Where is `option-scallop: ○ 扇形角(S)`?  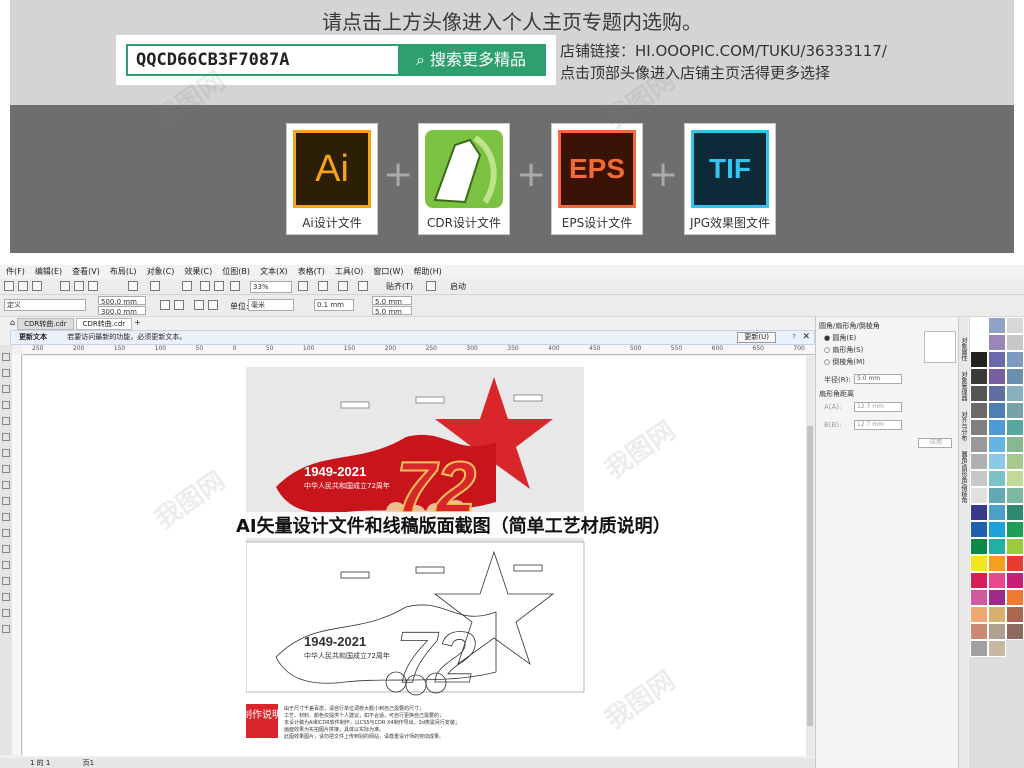 option-scallop: ○ 扇形角(S) is located at coordinates (843, 350).